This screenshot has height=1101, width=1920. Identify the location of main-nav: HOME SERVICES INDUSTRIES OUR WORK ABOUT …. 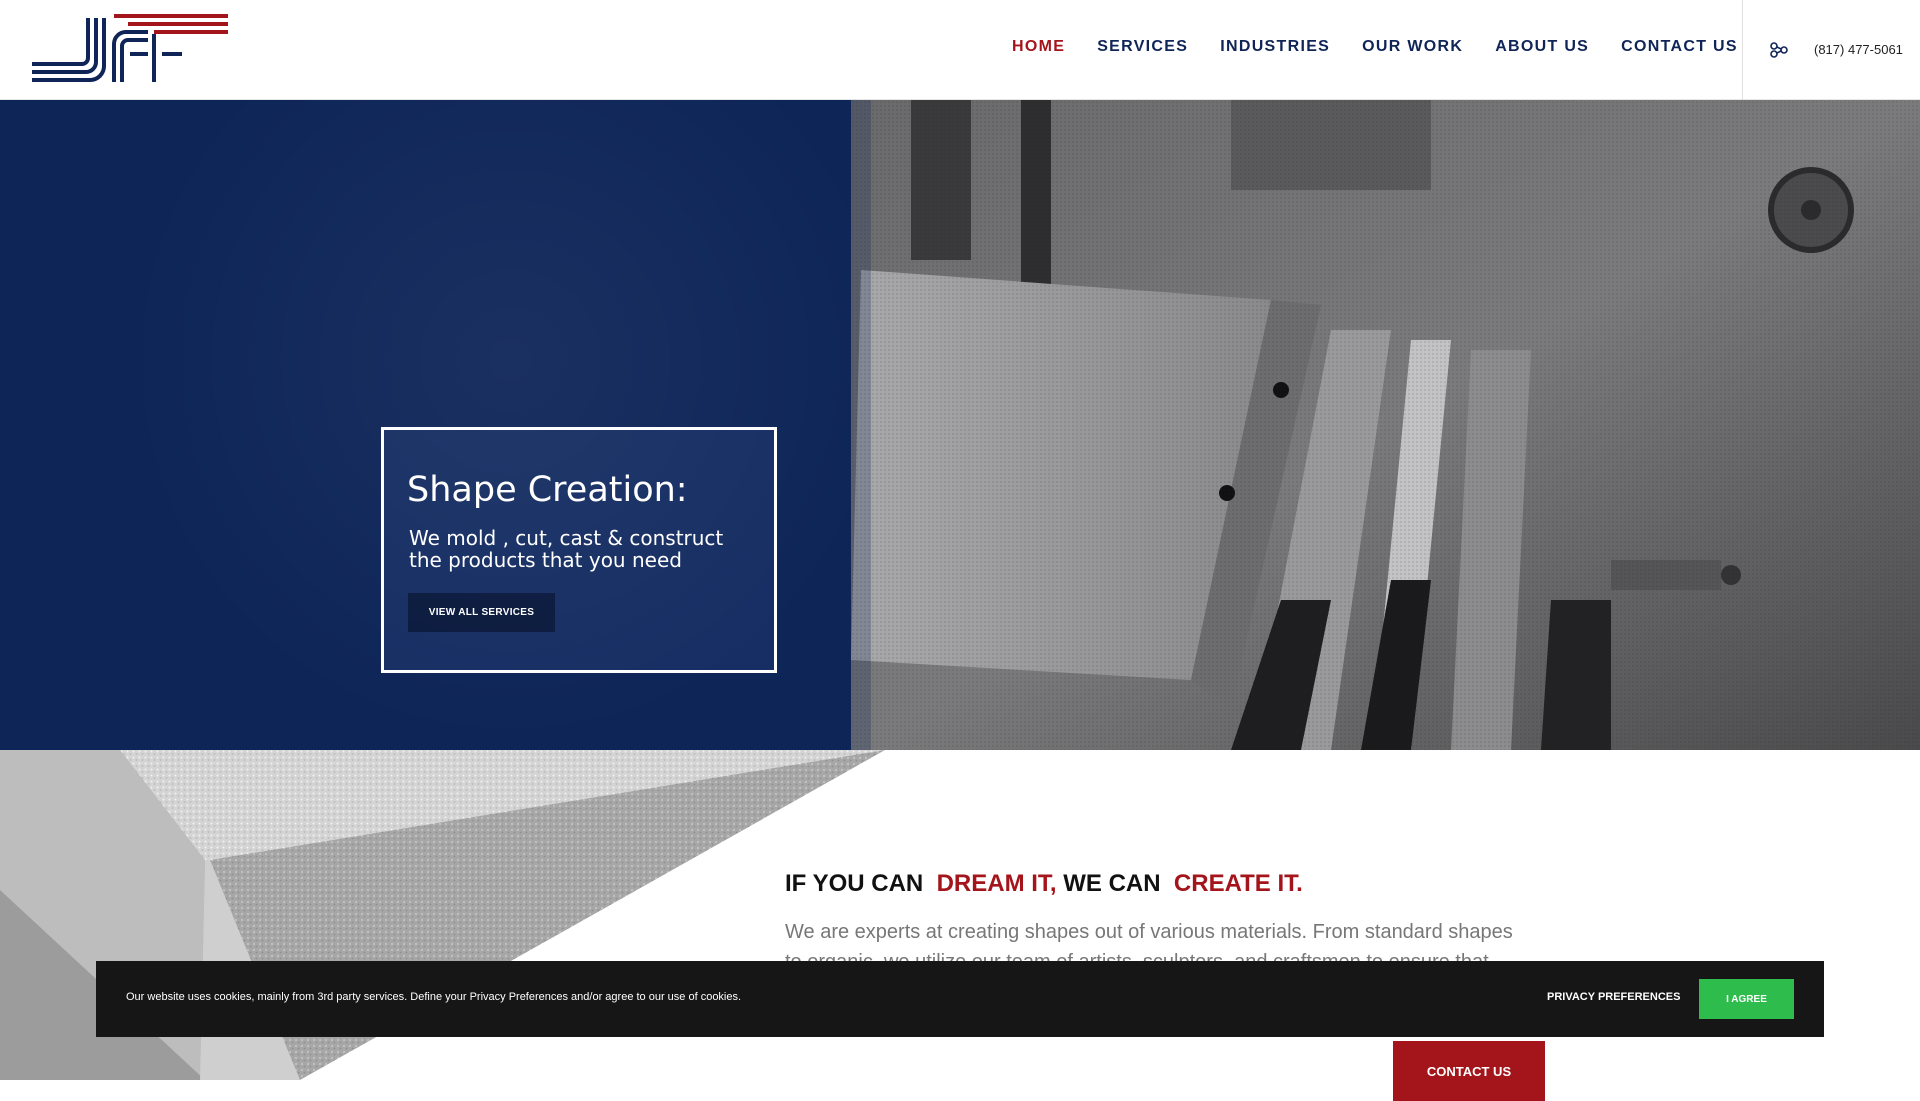
(1375, 47).